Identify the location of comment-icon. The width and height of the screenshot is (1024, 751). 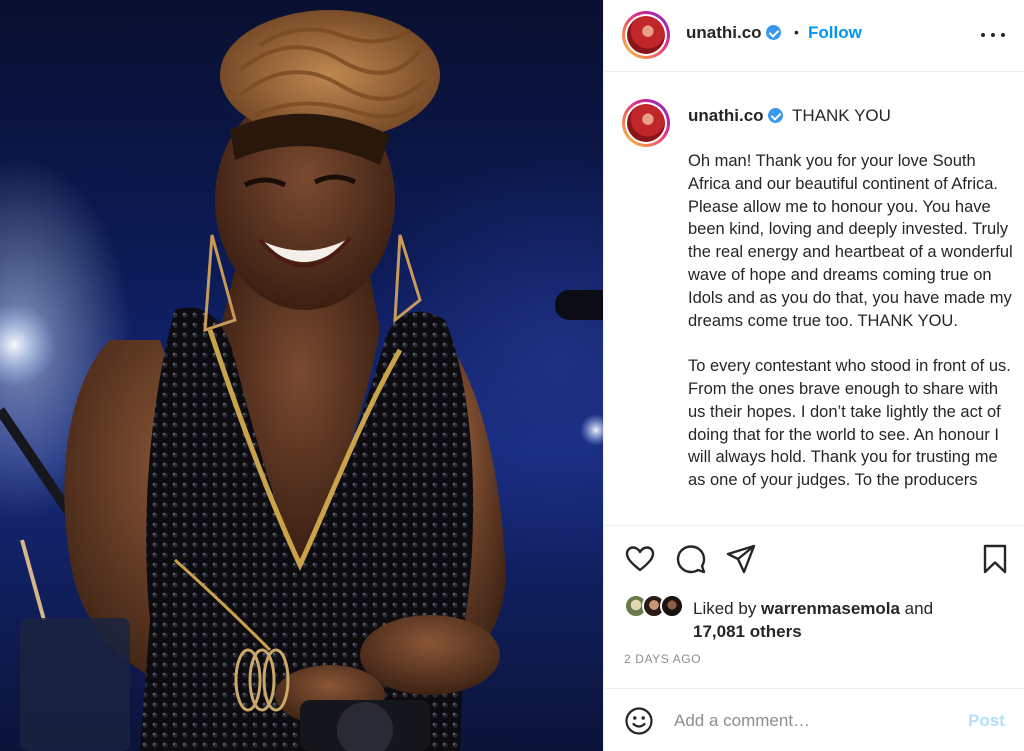
(691, 559).